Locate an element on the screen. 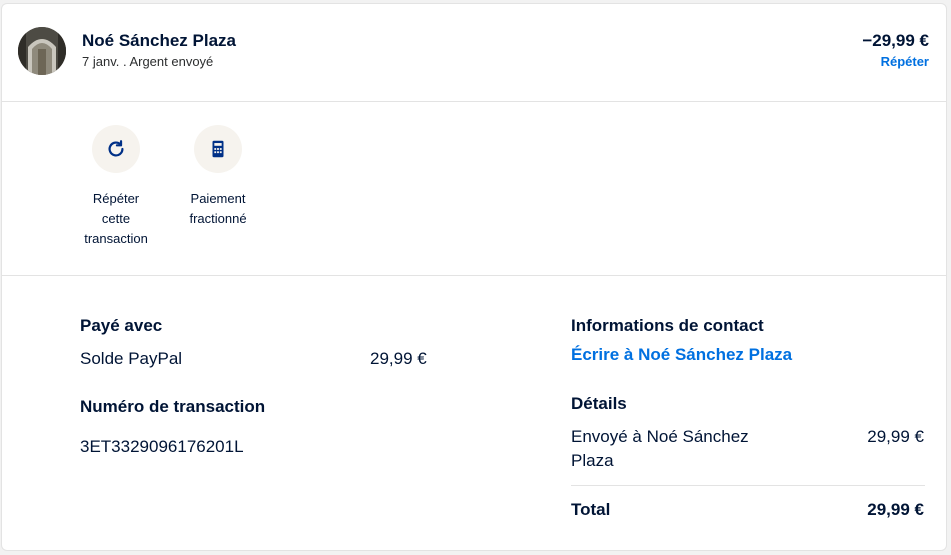 This screenshot has width=951, height=555. repeat-transaction-label: Répéter cette transaction is located at coordinates (116, 218).